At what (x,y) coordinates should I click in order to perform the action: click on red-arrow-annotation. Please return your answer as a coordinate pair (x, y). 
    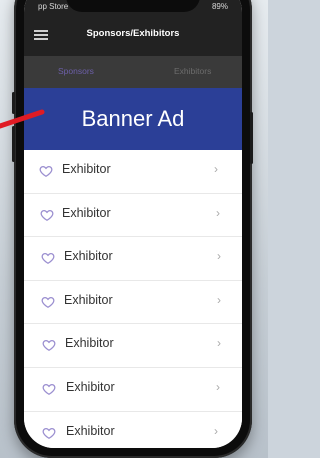
    Looking at the image, I should click on (22, 119).